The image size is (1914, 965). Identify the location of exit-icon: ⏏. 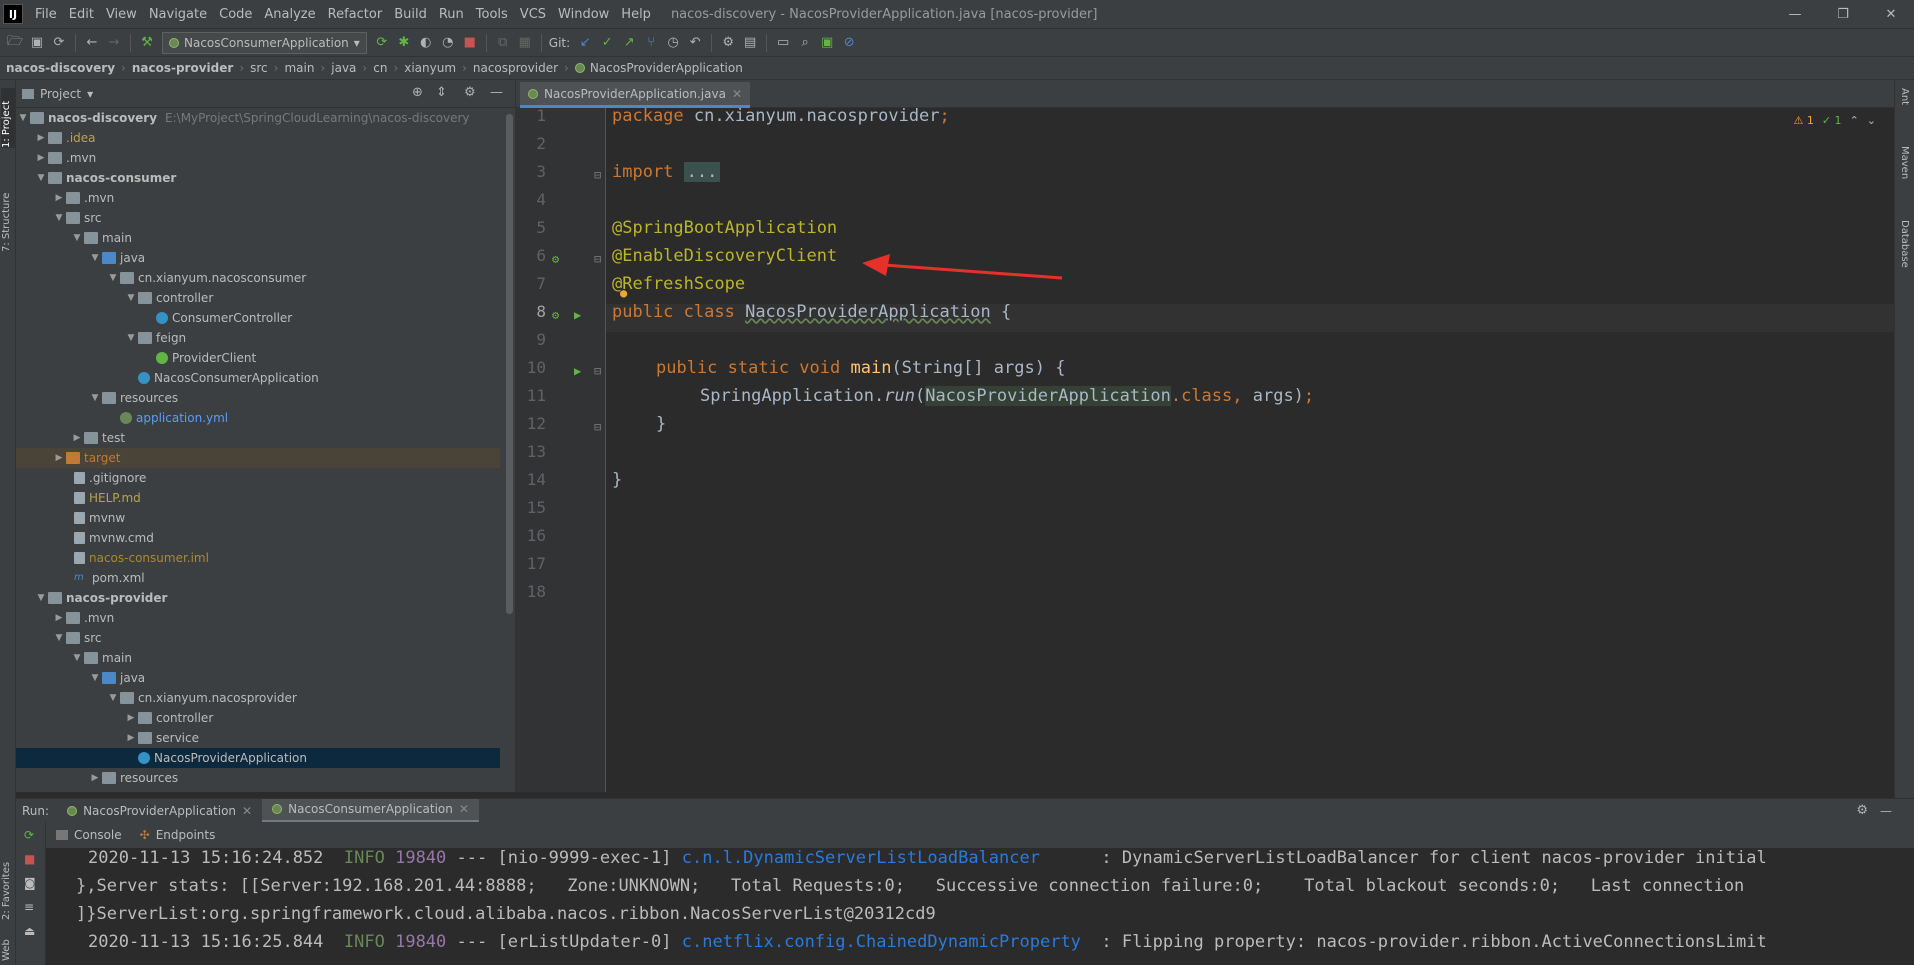
(29, 931).